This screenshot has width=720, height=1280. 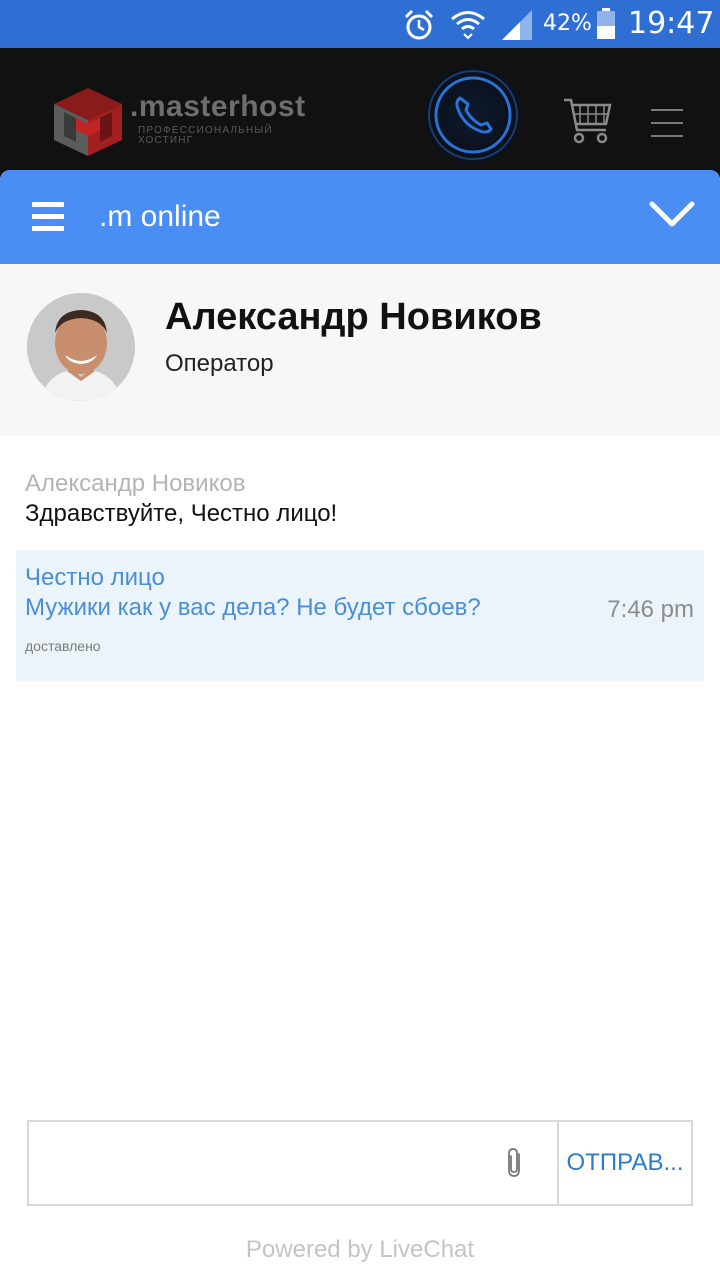 I want to click on message-input, so click(x=293, y=1163).